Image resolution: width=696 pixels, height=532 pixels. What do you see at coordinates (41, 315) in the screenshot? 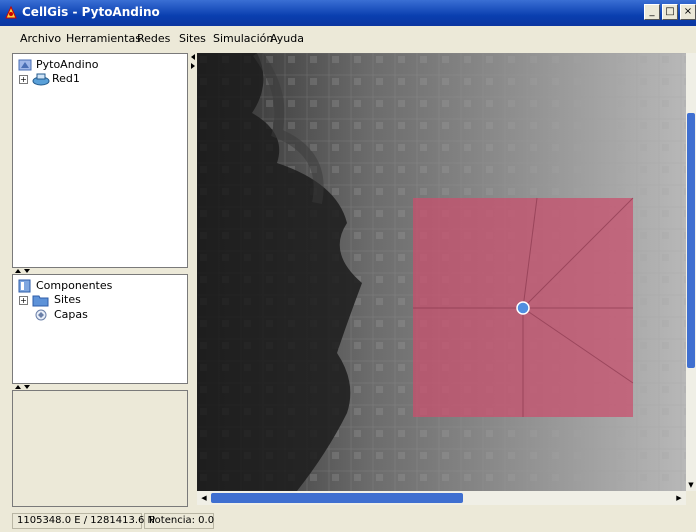
I see `layers-icon` at bounding box center [41, 315].